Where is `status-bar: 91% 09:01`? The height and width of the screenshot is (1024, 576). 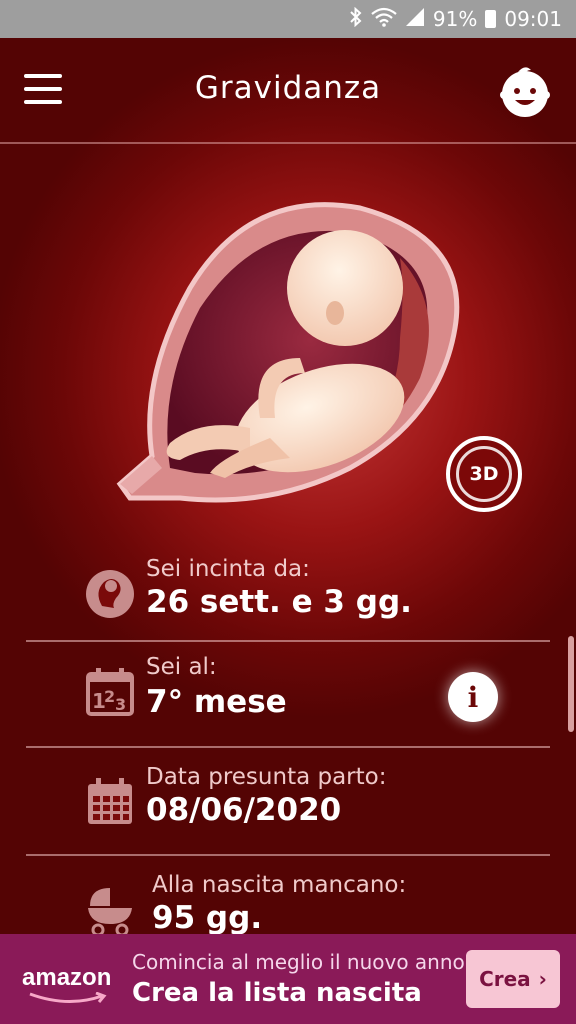
status-bar: 91% 09:01 is located at coordinates (288, 19).